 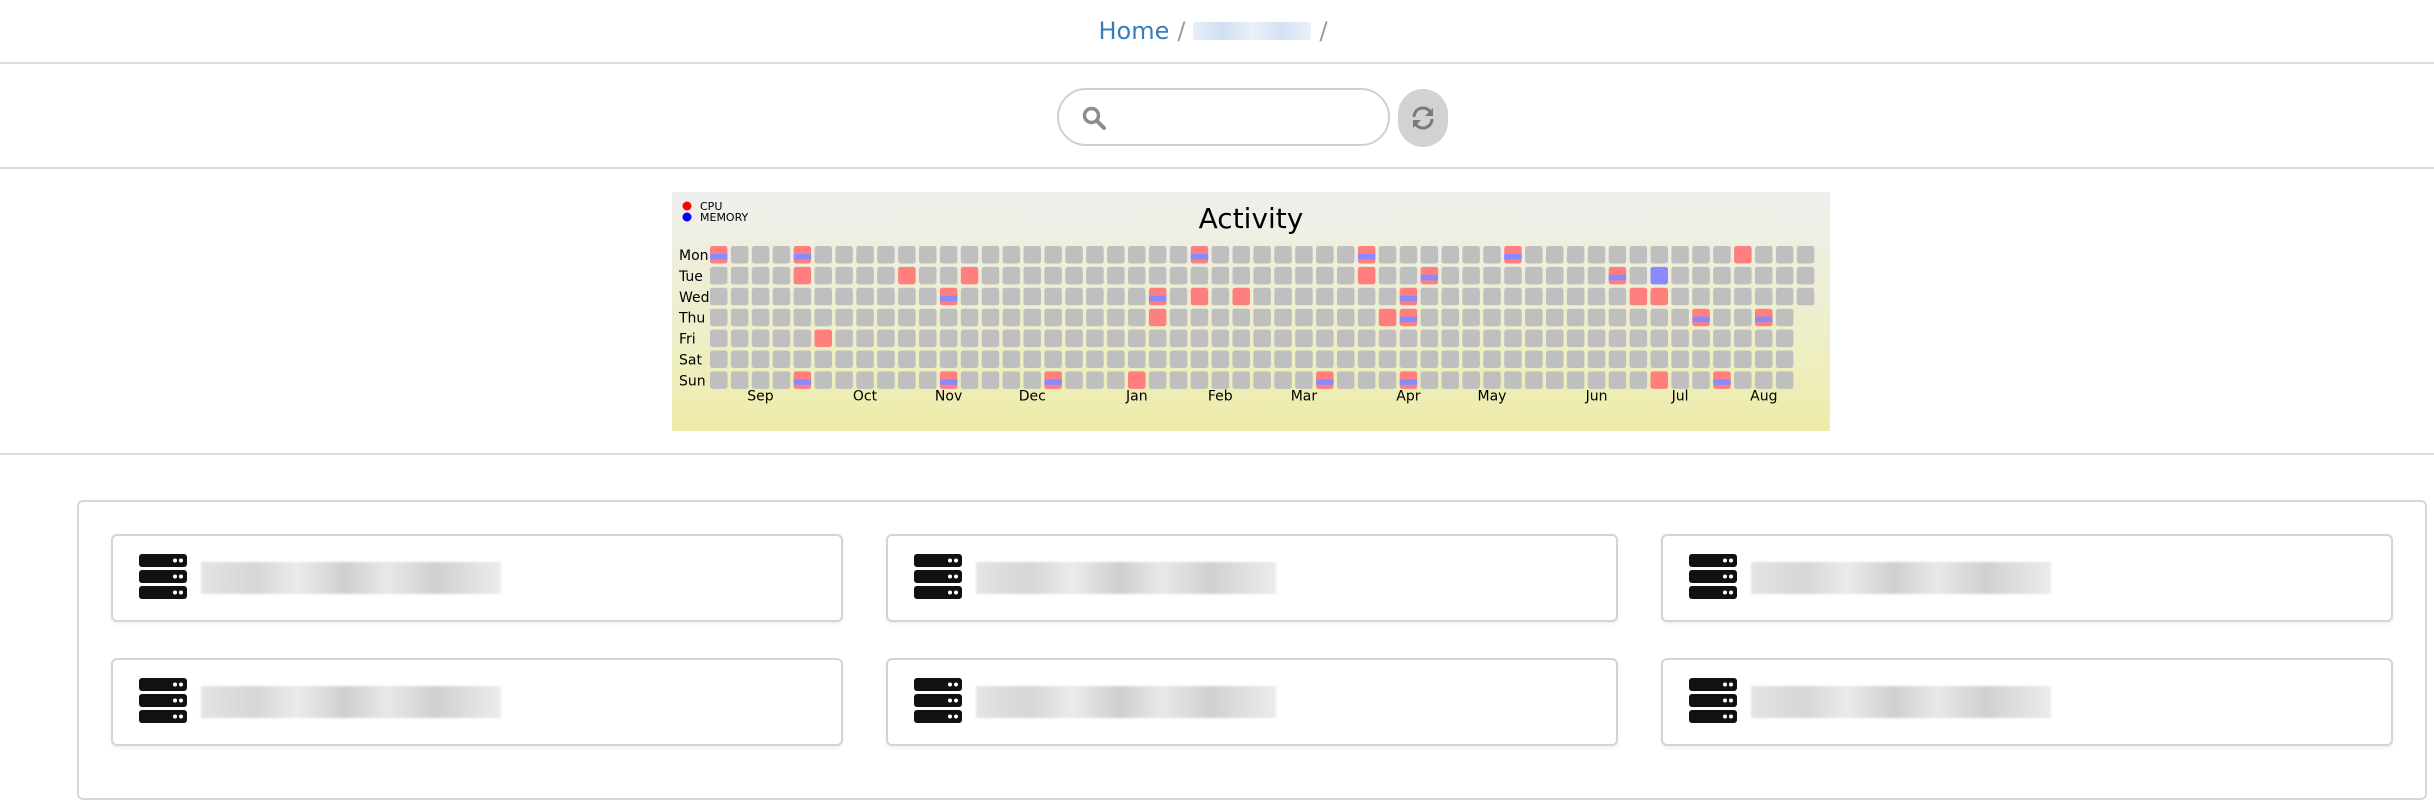 I want to click on server-card, so click(x=477, y=578).